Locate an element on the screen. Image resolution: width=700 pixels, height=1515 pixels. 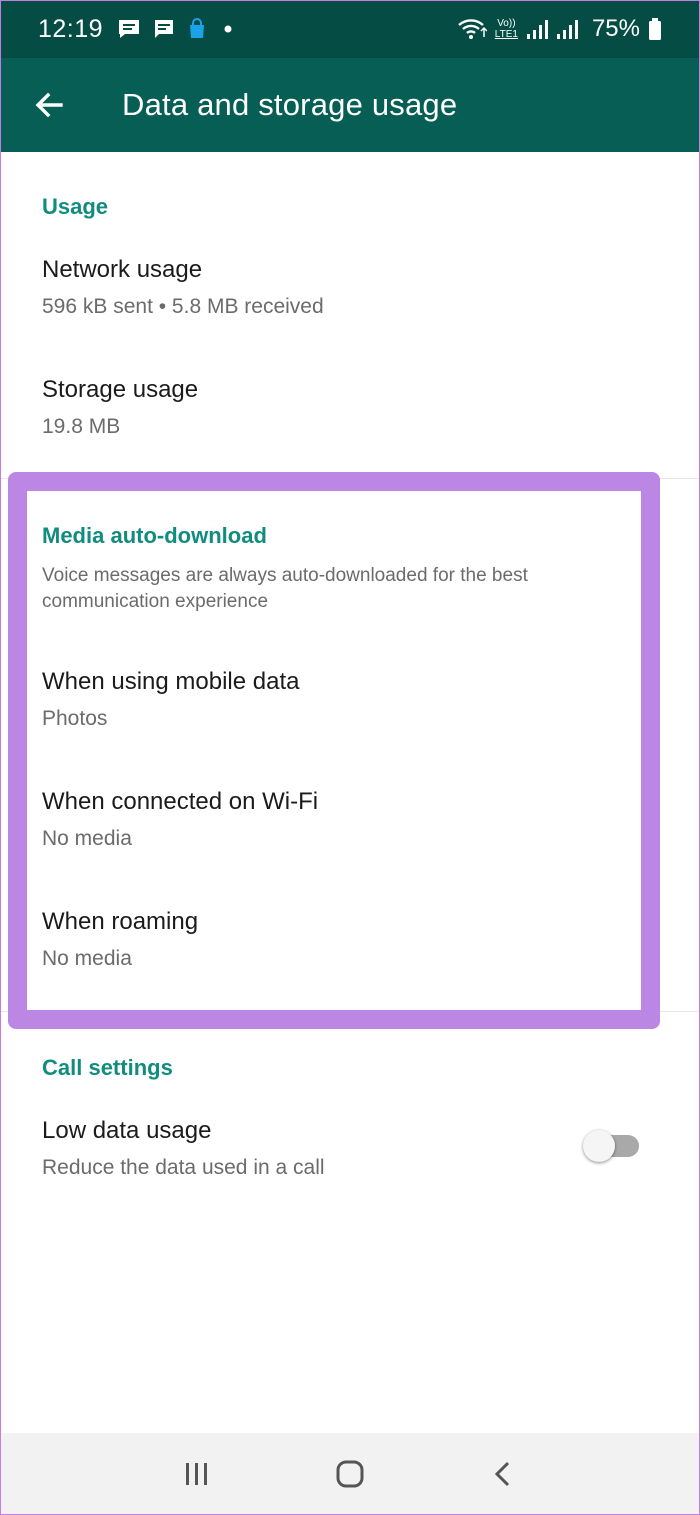
recent-apps-button is located at coordinates (197, 1474).